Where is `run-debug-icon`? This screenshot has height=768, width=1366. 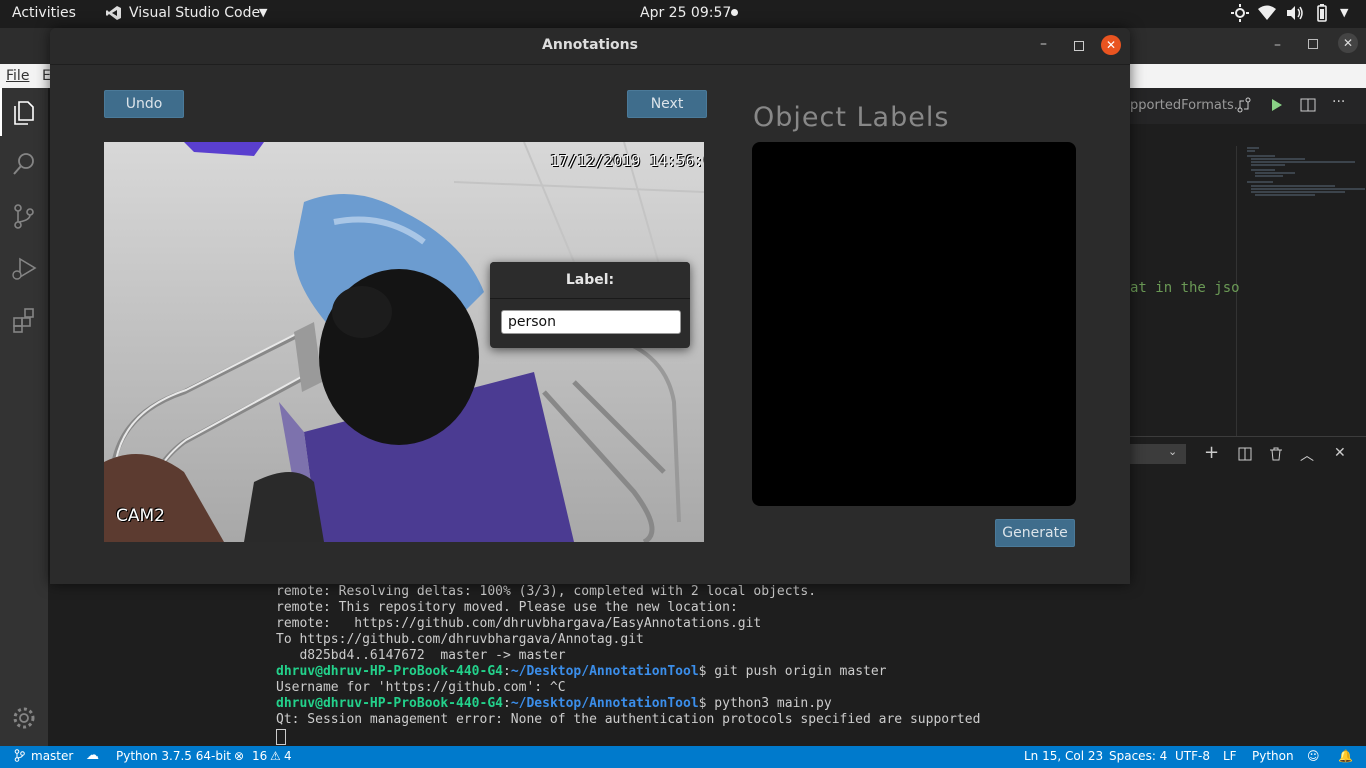
run-debug-icon is located at coordinates (24, 268).